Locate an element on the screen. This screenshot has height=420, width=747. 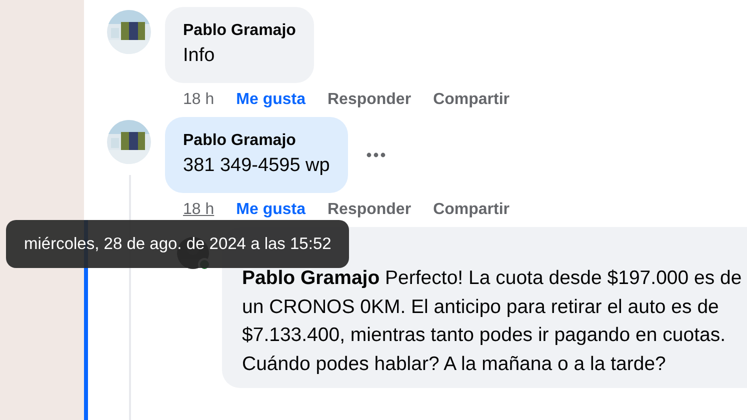
reply-link: Responder is located at coordinates (369, 104).